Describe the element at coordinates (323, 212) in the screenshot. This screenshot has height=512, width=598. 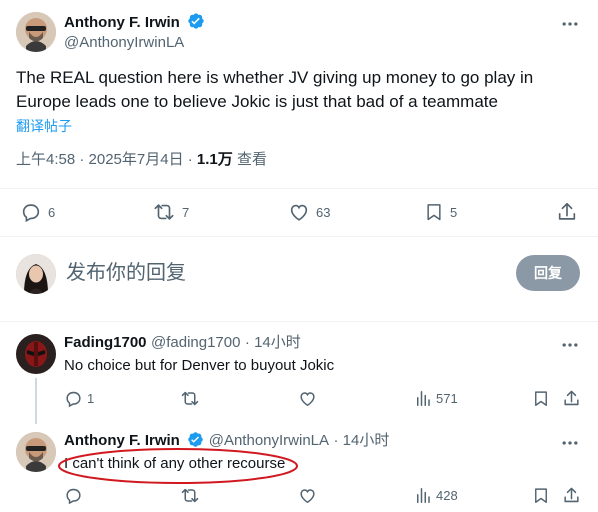
I see `like-count: 63` at that location.